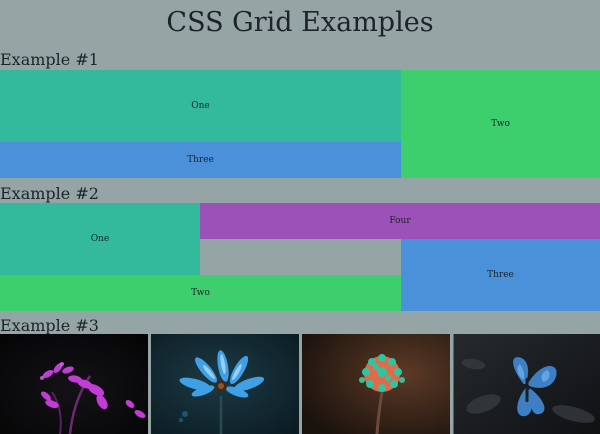  I want to click on example-1-cell-two: Two, so click(500, 124).